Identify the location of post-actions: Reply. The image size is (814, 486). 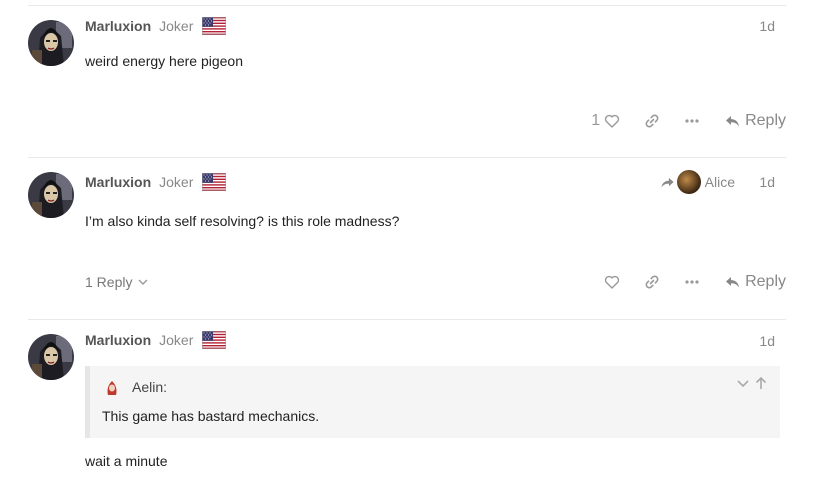
(695, 282).